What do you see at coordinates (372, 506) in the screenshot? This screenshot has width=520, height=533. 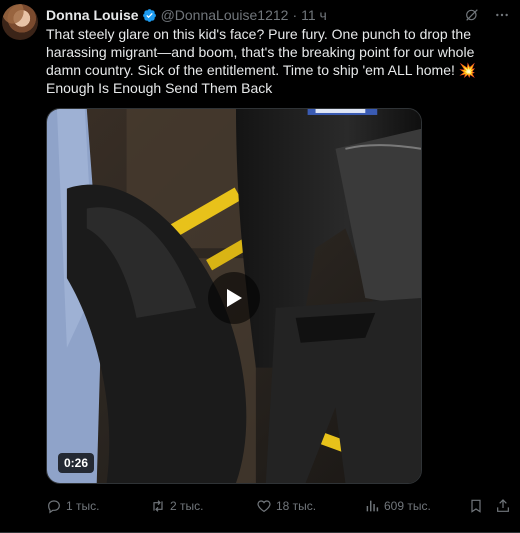 I see `views-chart-icon` at bounding box center [372, 506].